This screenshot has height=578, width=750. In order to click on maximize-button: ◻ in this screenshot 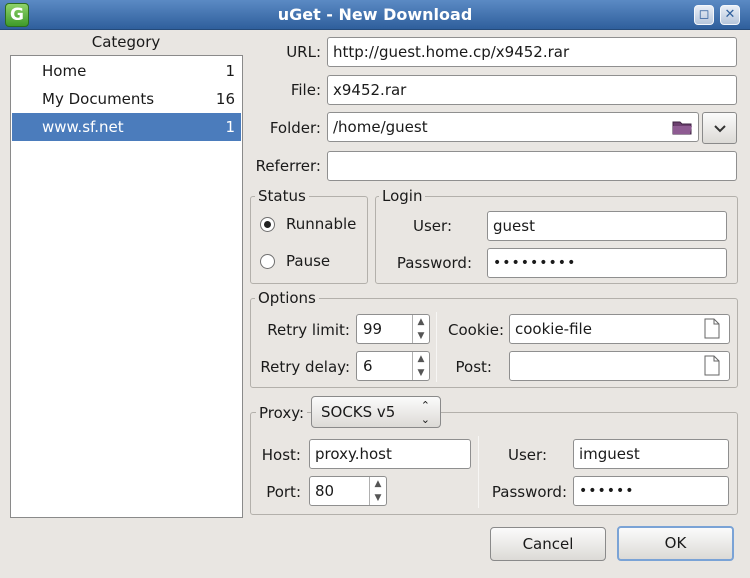, I will do `click(704, 15)`.